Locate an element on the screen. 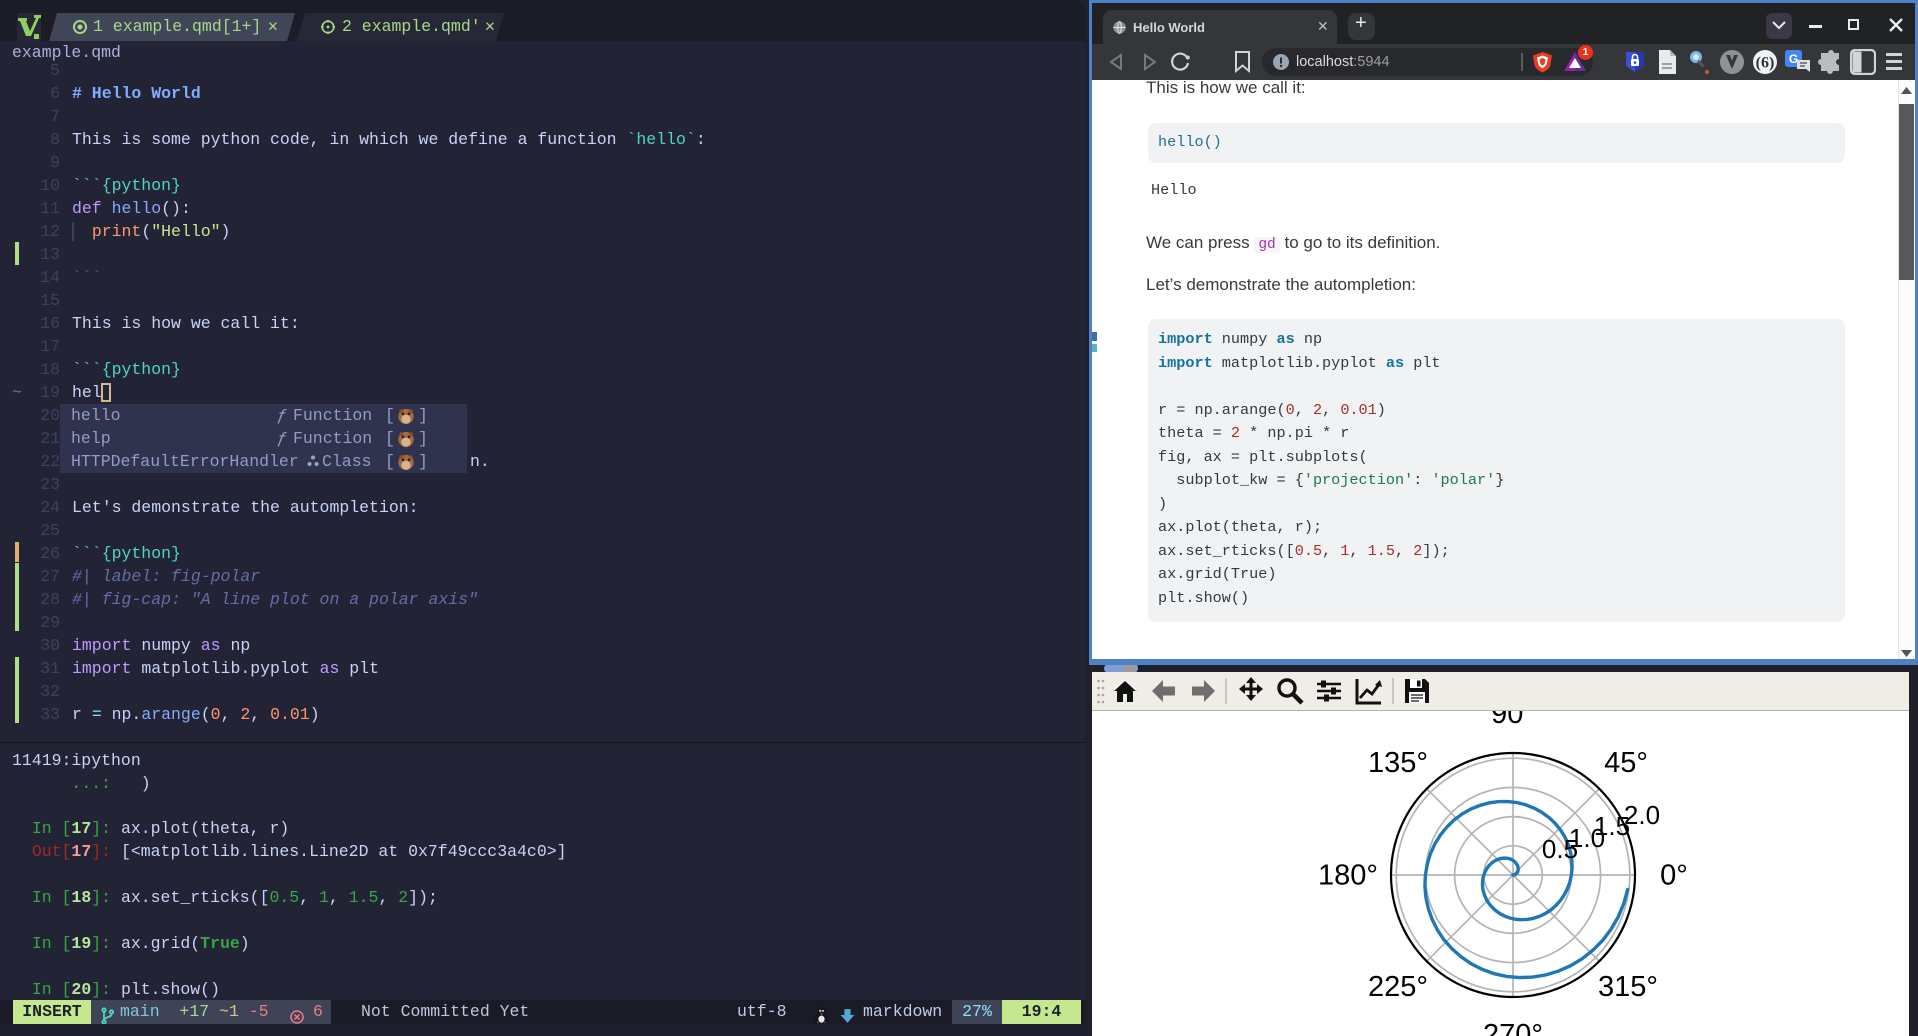 The image size is (1918, 1036). svg-text: 225° is located at coordinates (1398, 987).